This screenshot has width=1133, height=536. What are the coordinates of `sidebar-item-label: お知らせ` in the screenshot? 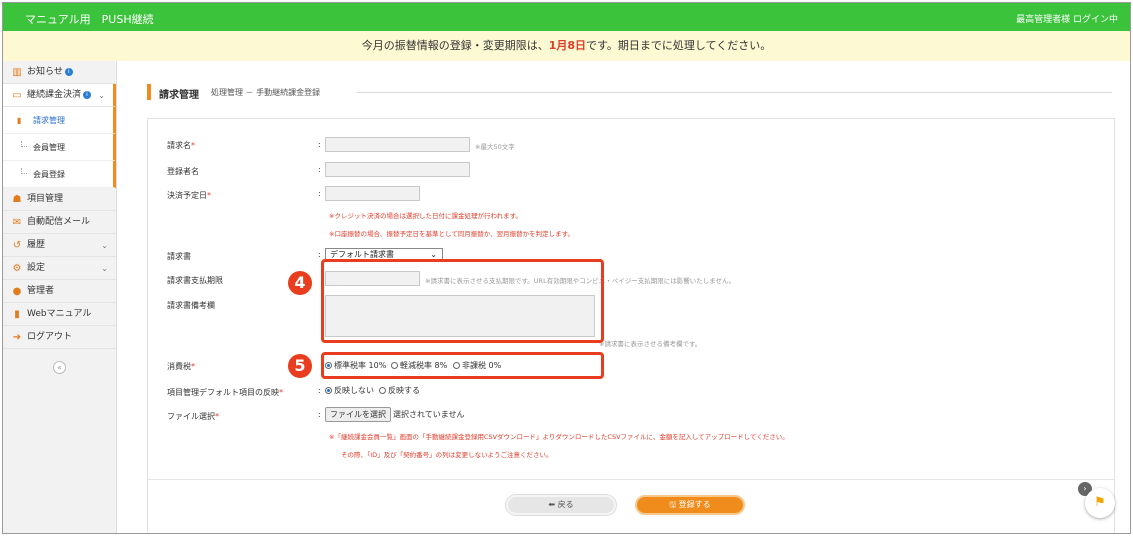 It's located at (45, 72).